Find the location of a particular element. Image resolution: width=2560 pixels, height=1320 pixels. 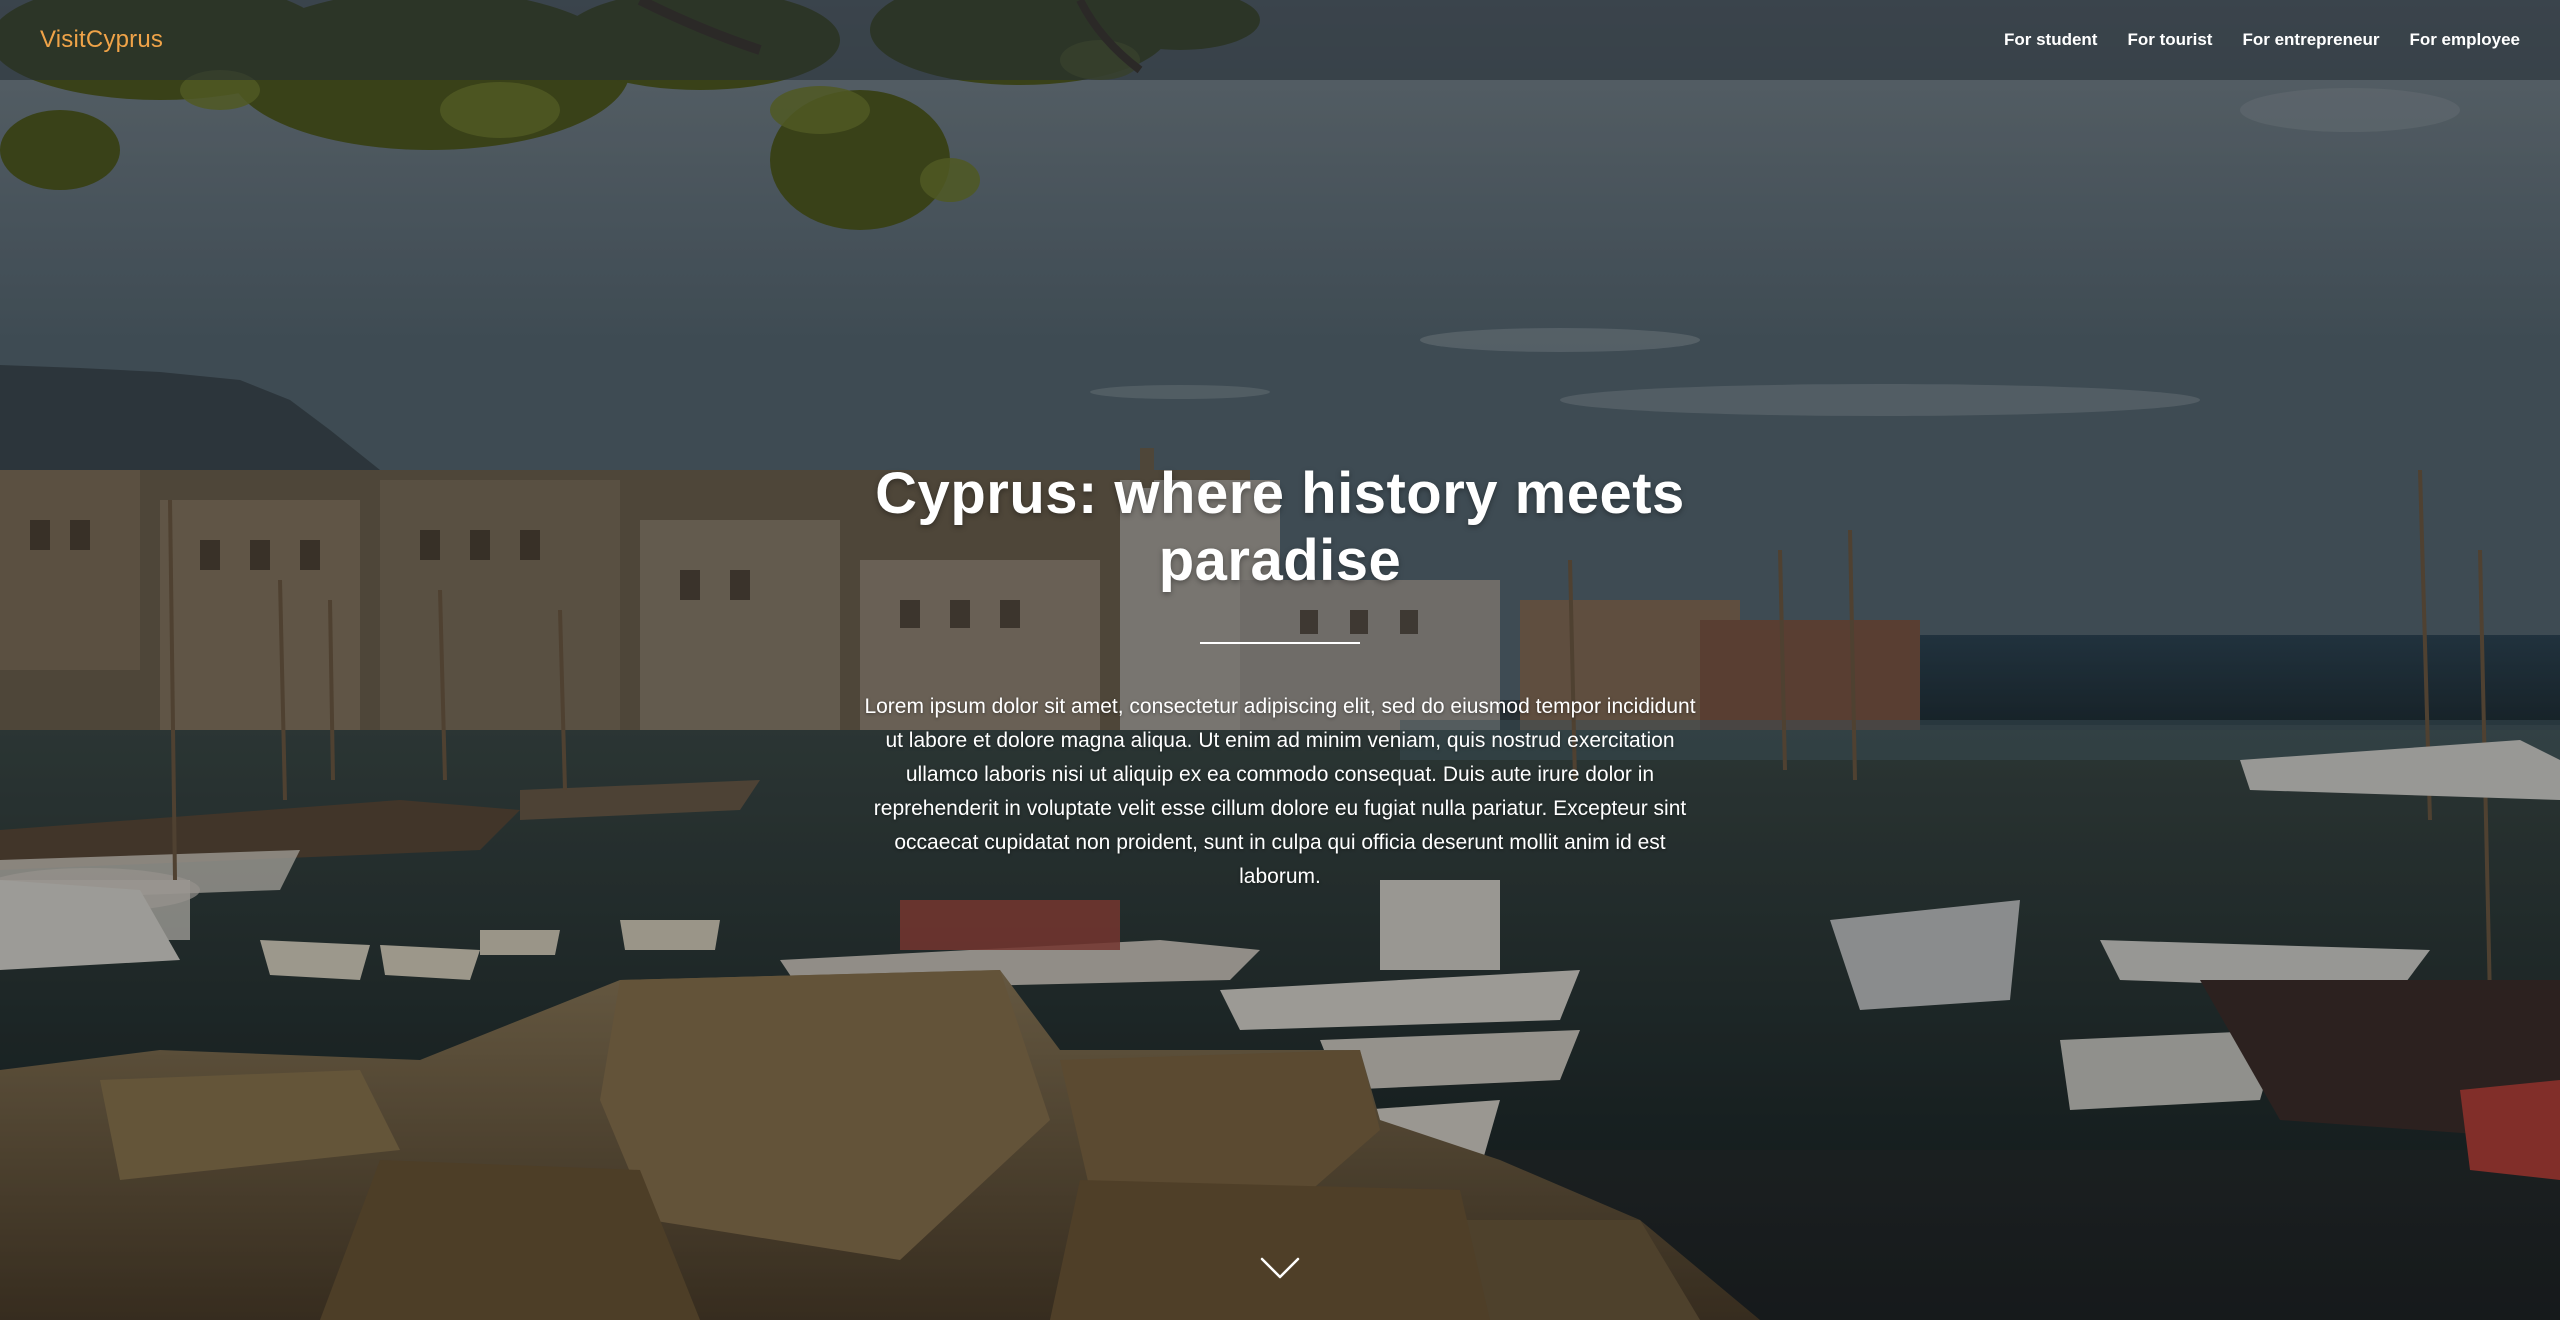

hero-title: Cyprus: where history meets paradise is located at coordinates (1280, 527).